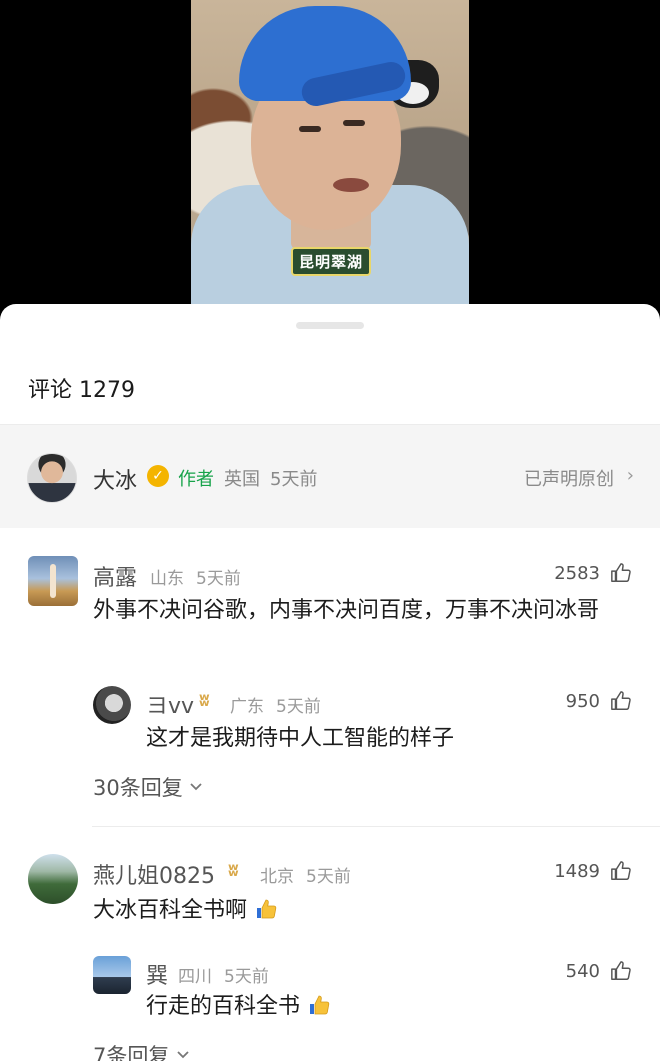 The image size is (660, 1061). Describe the element at coordinates (330, 325) in the screenshot. I see `drag-handle` at that location.